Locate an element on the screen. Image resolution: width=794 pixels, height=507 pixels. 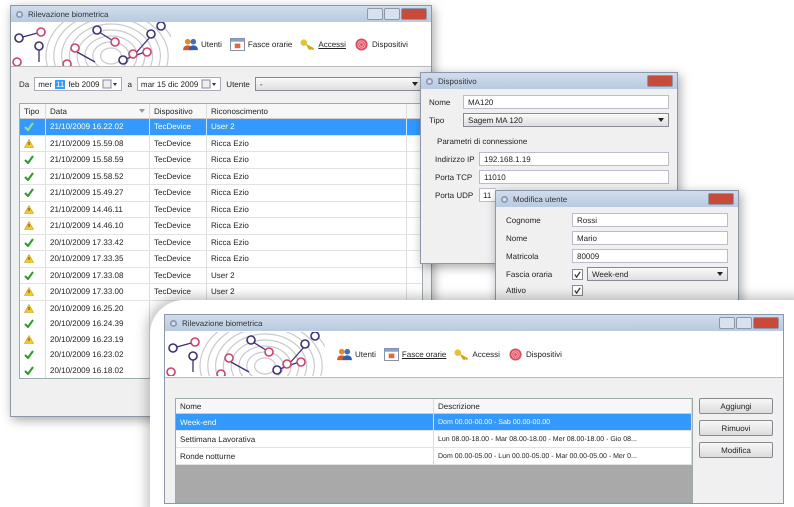
date-field: mar 15 dic 2009 is located at coordinates (179, 84).